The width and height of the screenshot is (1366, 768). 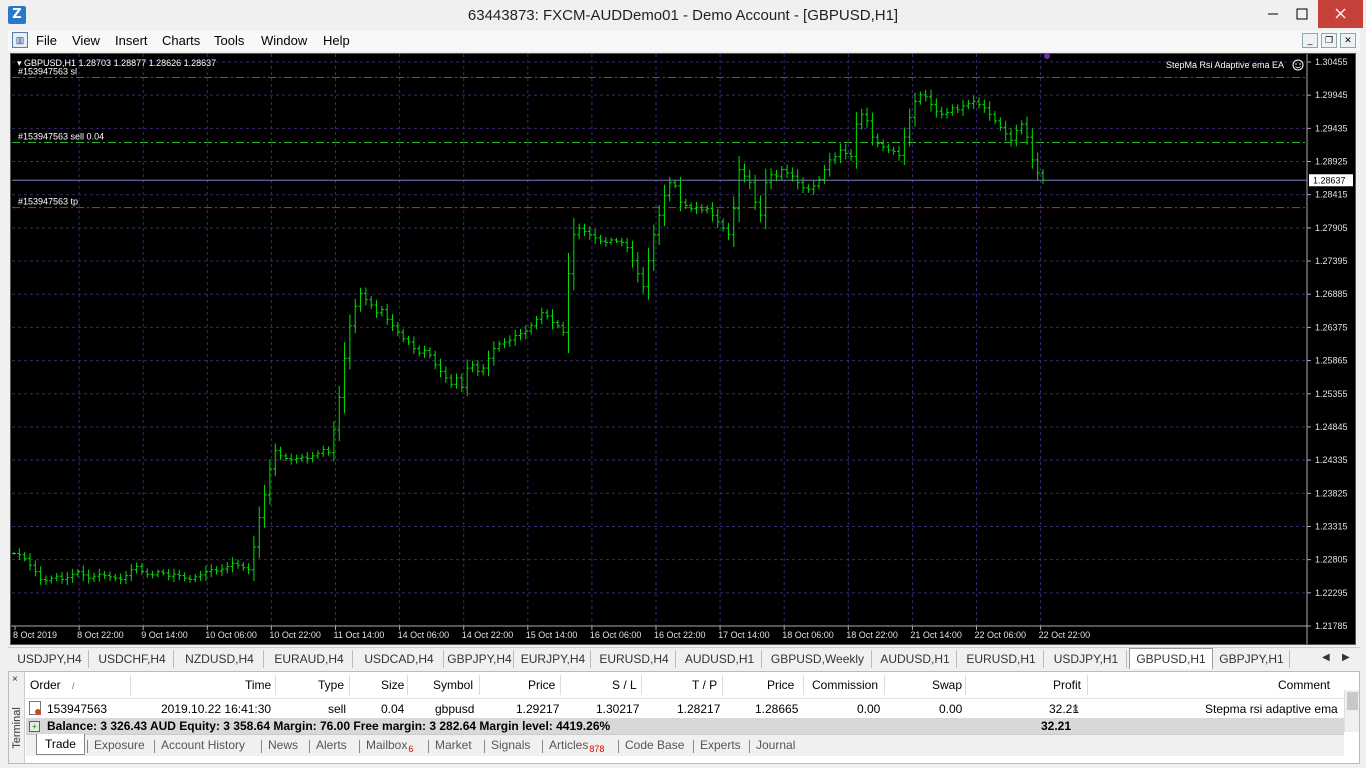 What do you see at coordinates (1304, 685) in the screenshot?
I see `col-comment: Comment` at bounding box center [1304, 685].